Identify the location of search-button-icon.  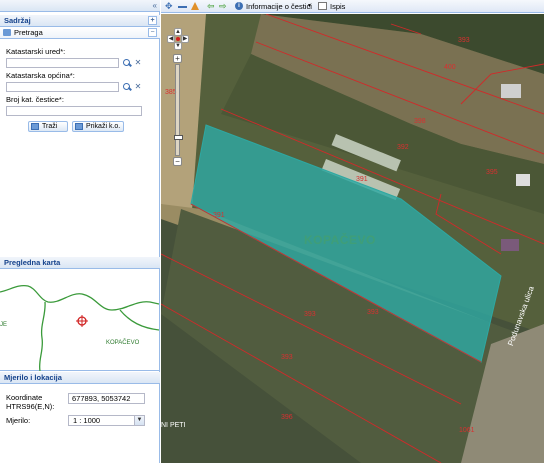
(35, 126).